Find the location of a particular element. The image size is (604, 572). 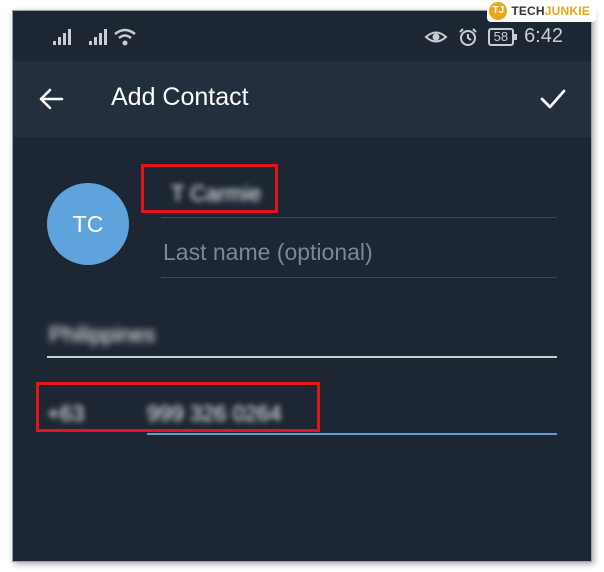

techjunkie-watermark: TJ TECHJUNKIE is located at coordinates (541, 11).